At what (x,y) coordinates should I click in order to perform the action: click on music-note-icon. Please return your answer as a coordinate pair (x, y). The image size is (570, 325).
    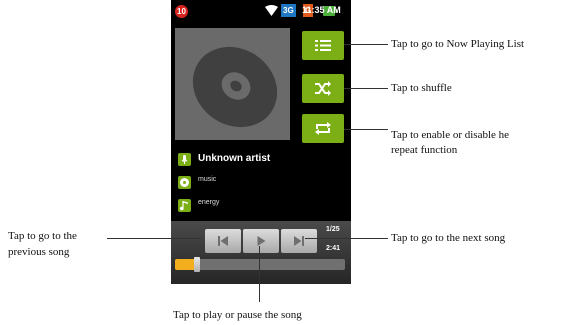
    Looking at the image, I should click on (184, 205).